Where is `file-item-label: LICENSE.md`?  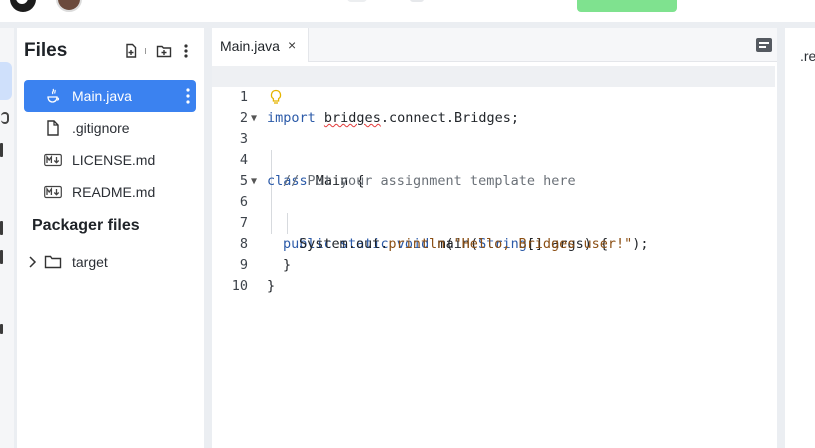
file-item-label: LICENSE.md is located at coordinates (114, 160).